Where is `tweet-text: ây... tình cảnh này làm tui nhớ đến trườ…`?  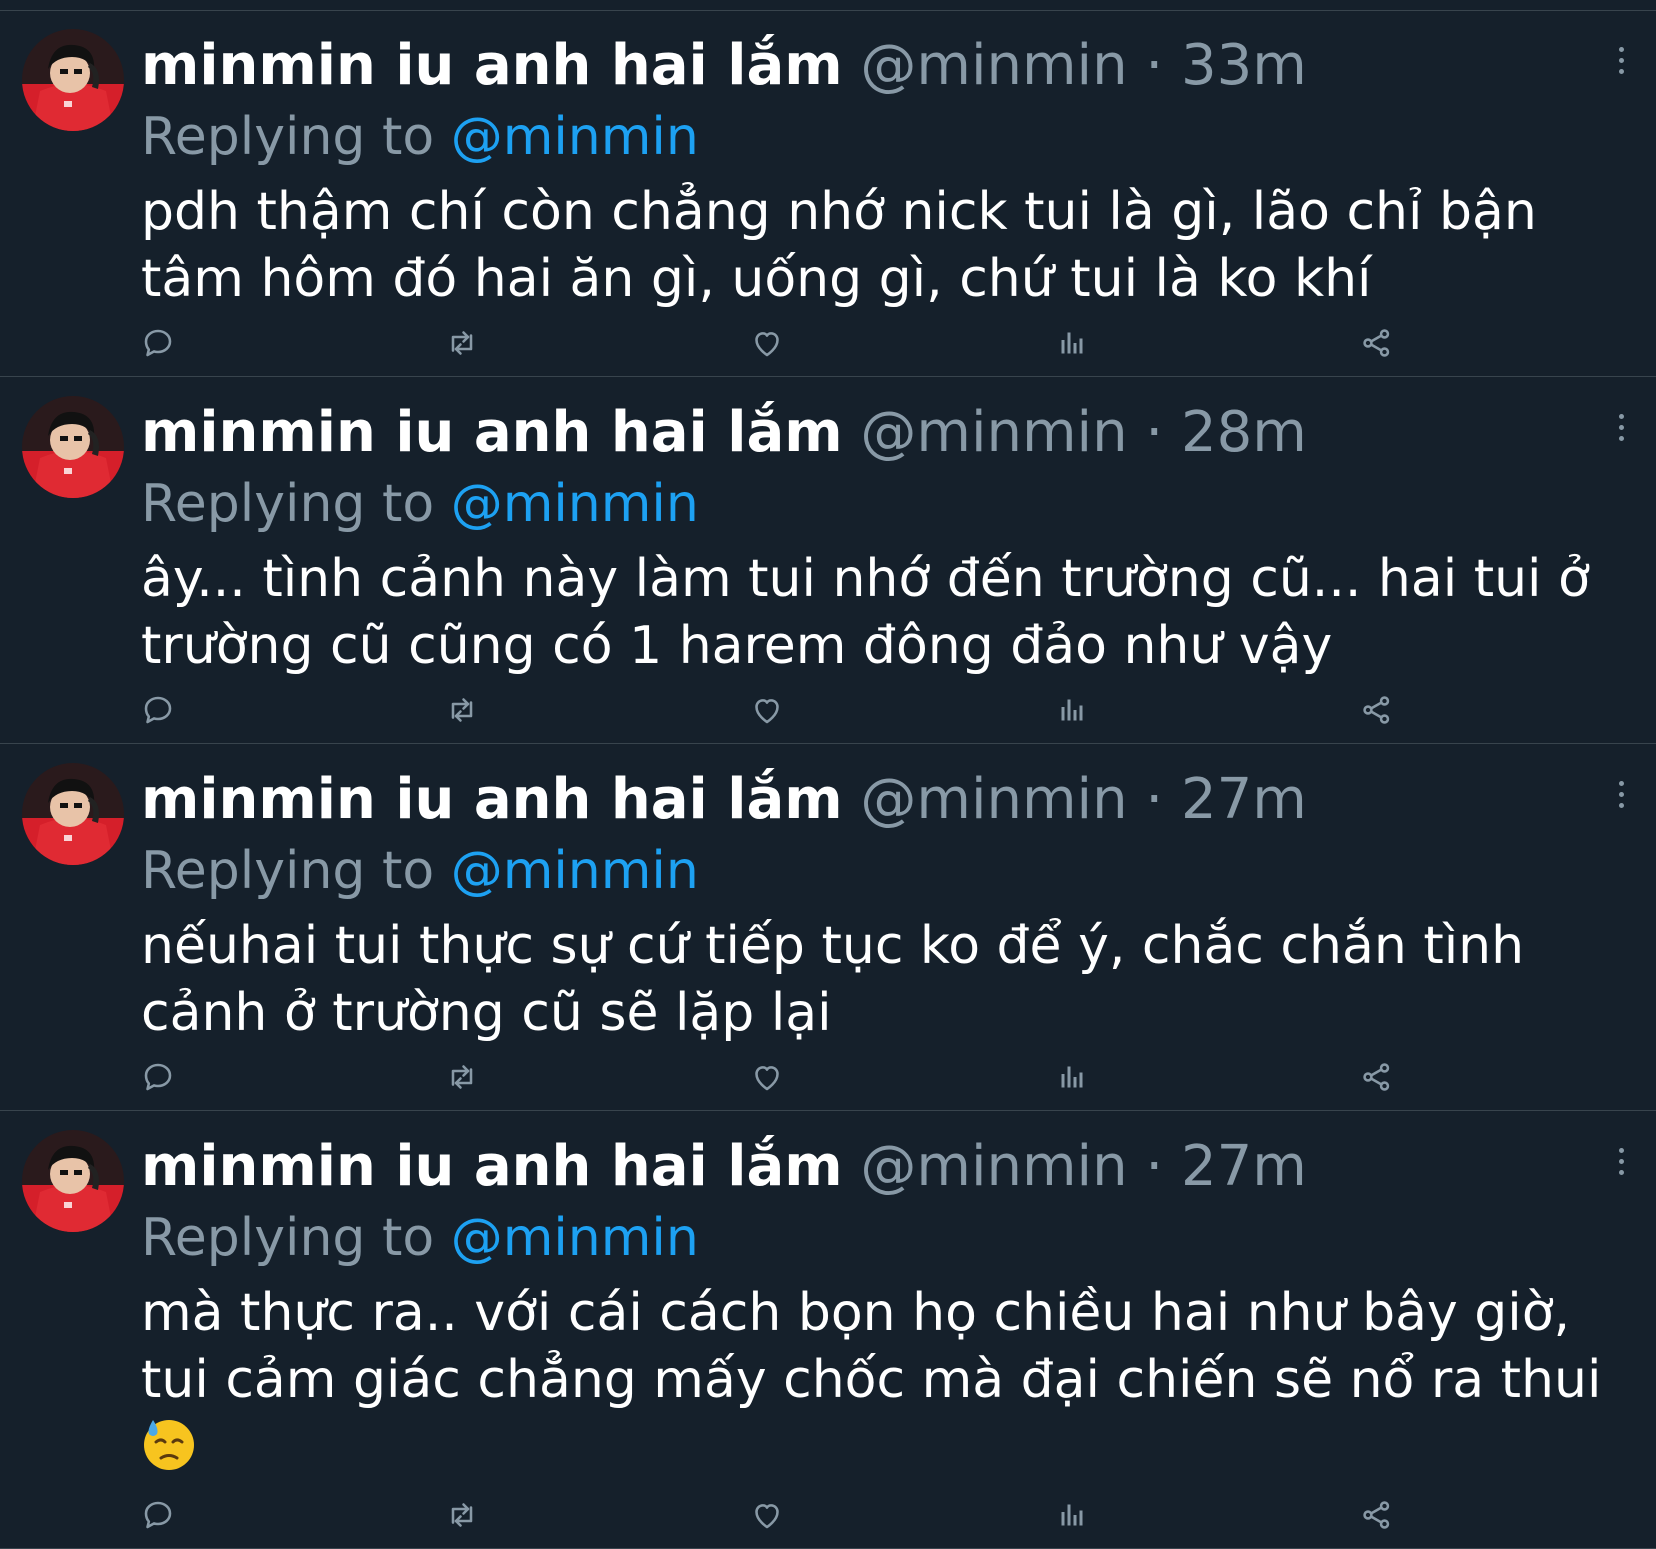 tweet-text: ây... tình cảnh này làm tui nhớ đến trườ… is located at coordinates (876, 613).